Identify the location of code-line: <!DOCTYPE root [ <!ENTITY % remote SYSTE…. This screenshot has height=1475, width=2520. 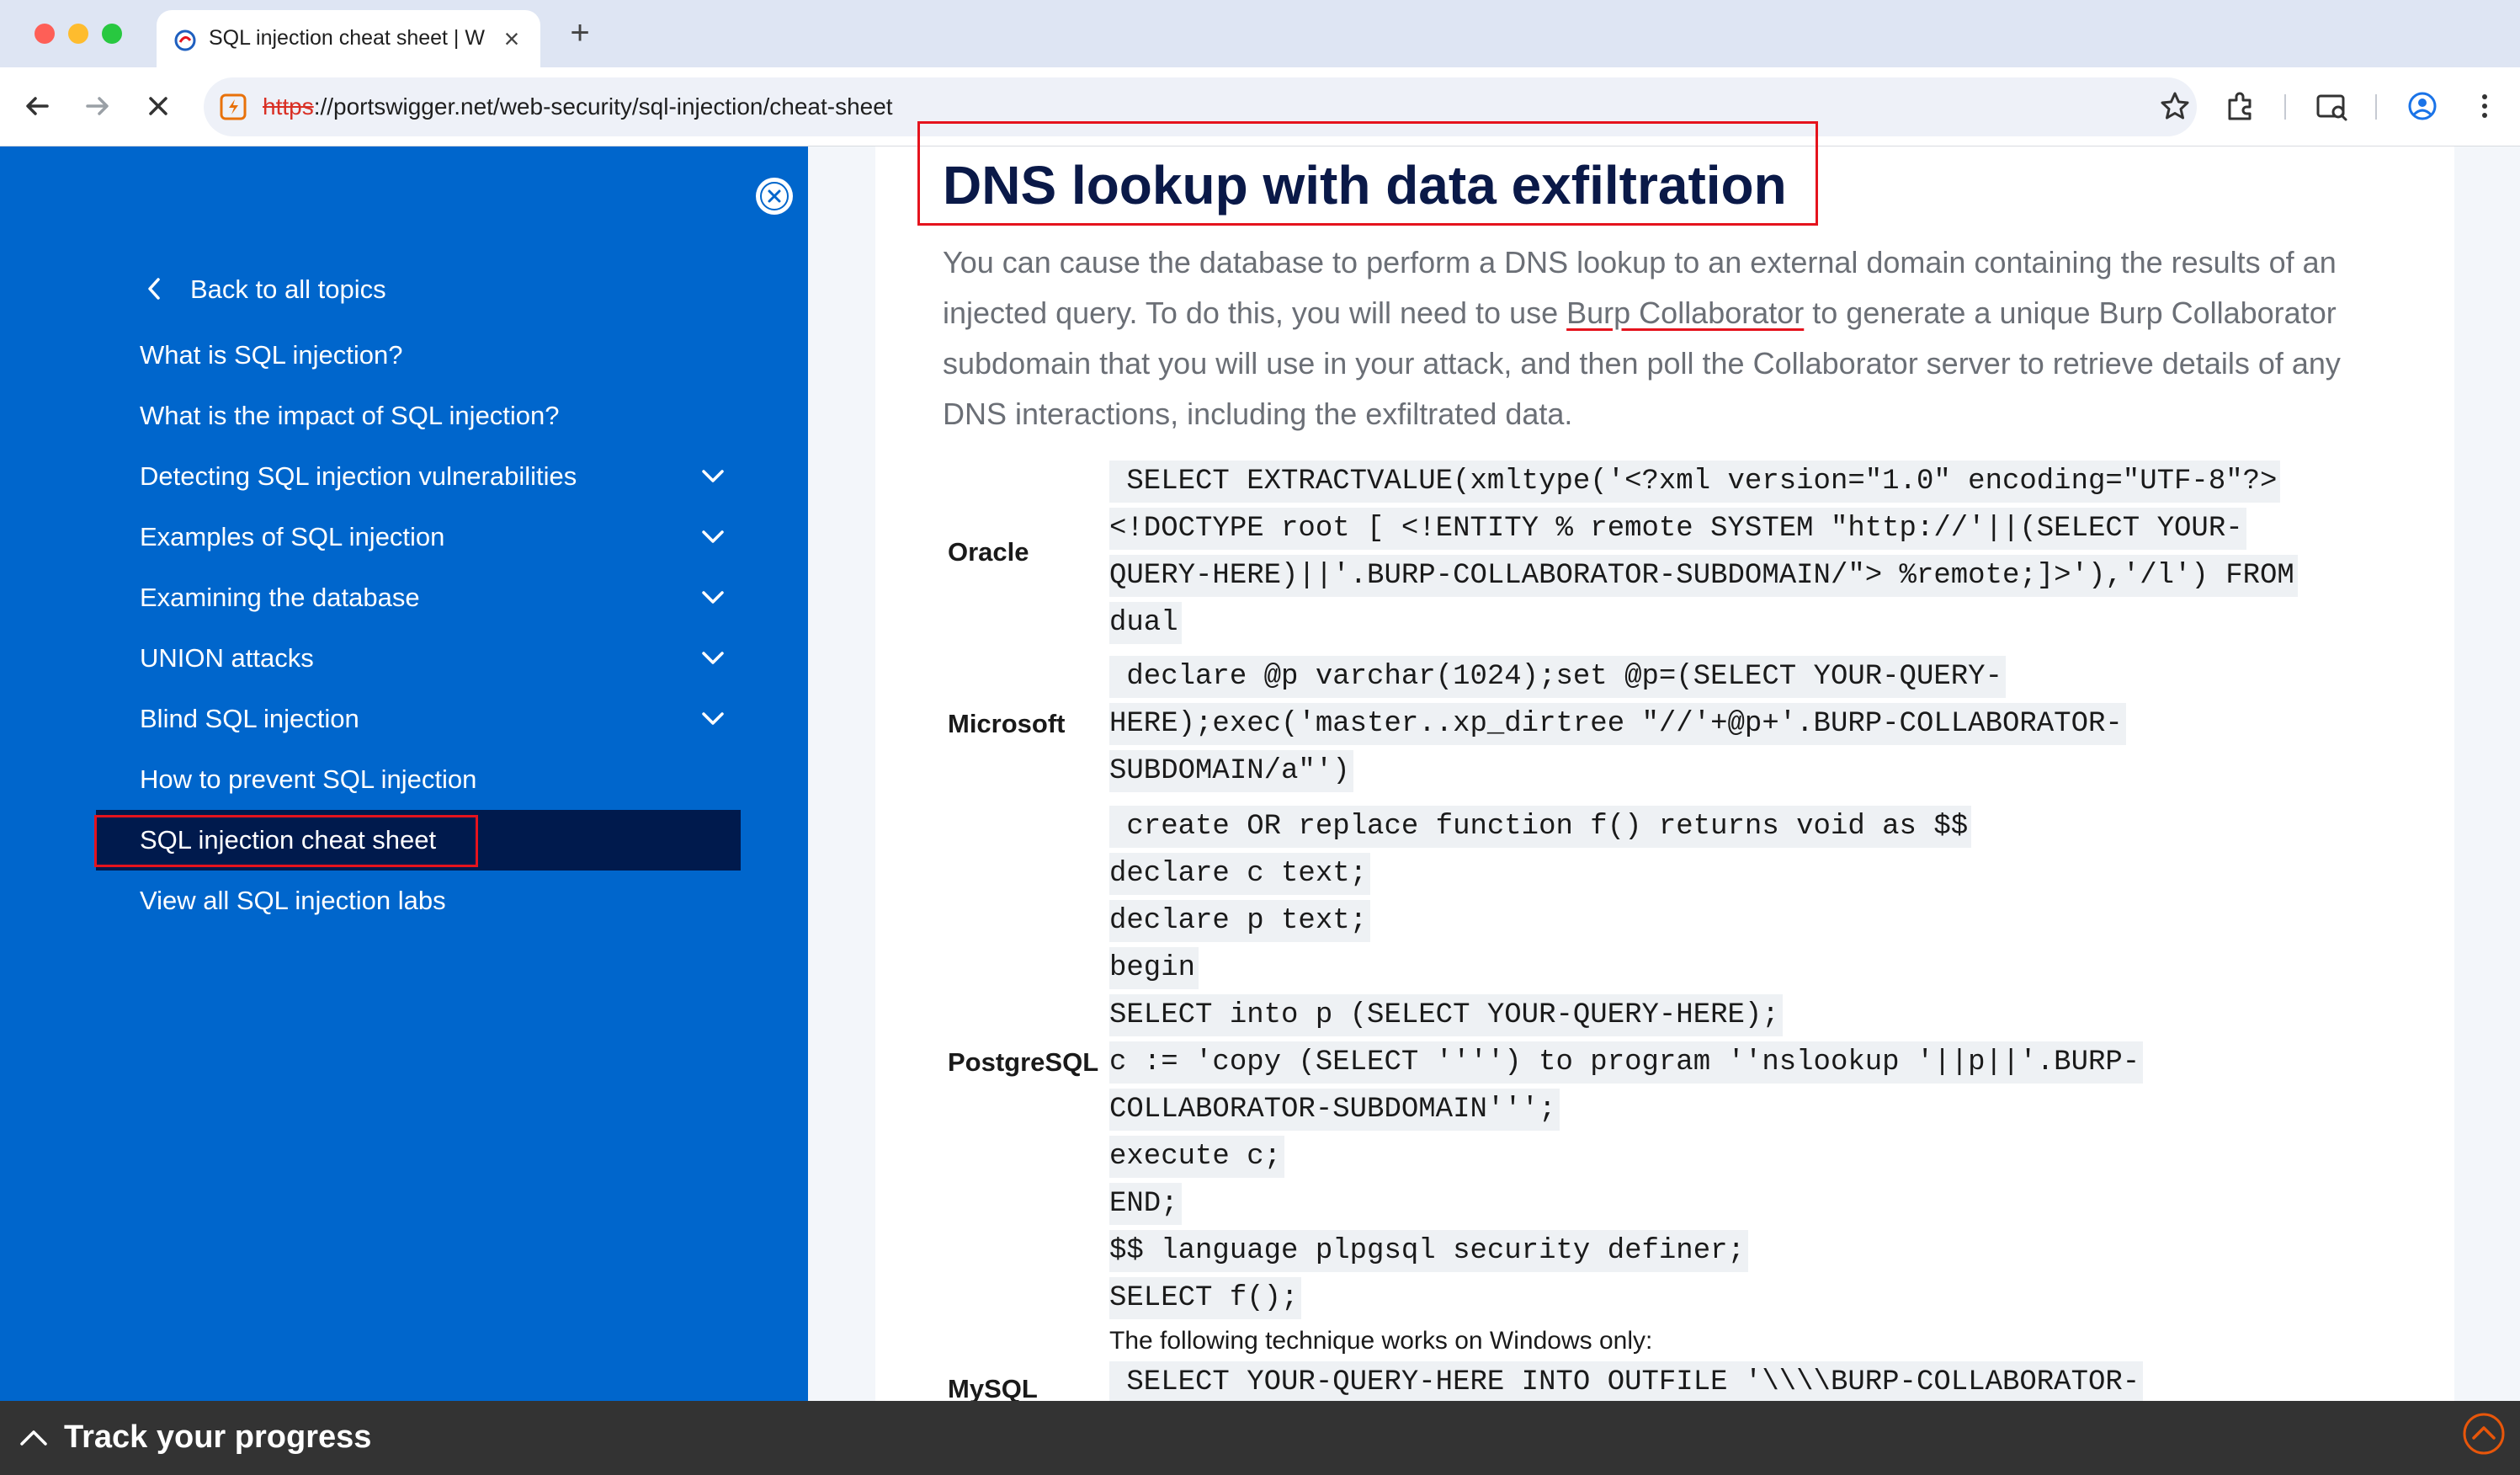
(1677, 529).